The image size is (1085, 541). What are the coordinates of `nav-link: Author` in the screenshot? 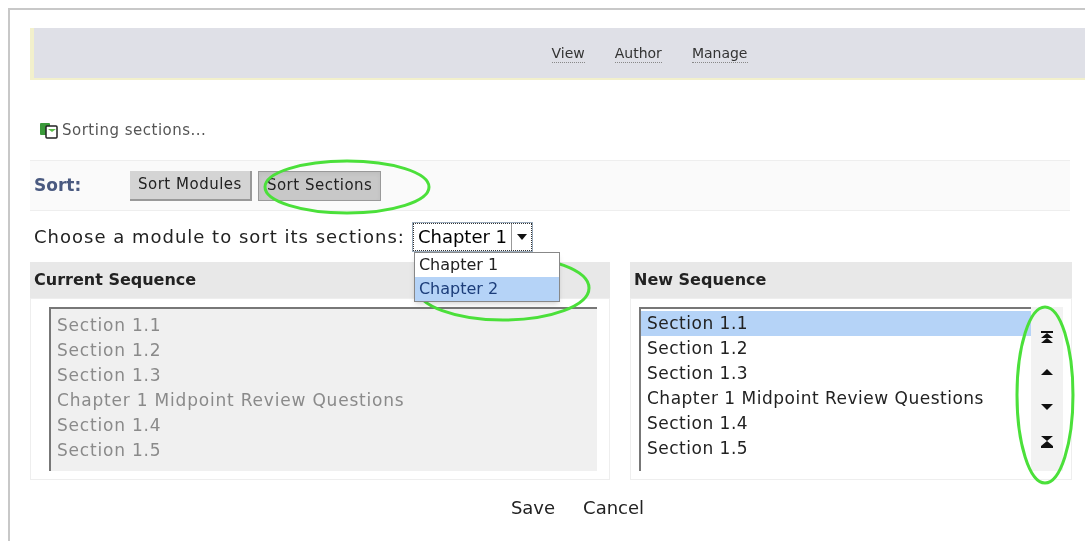 It's located at (638, 53).